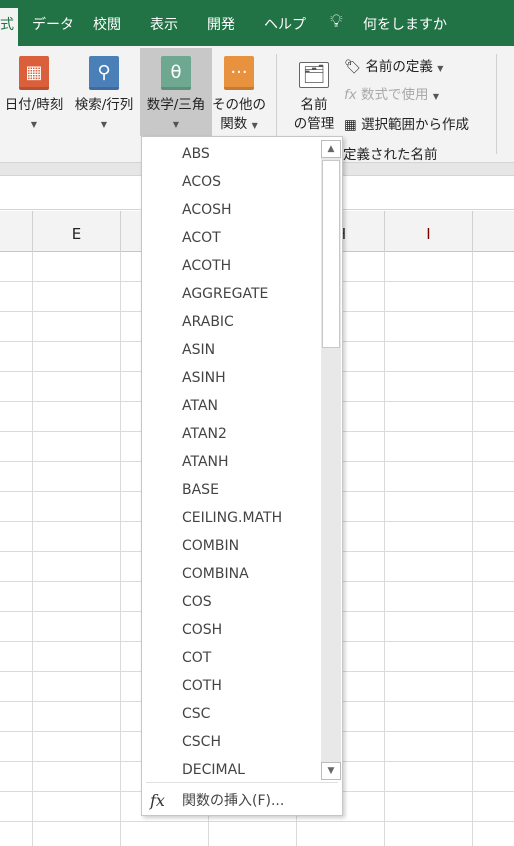  What do you see at coordinates (225, 294) in the screenshot?
I see `function-item-aggregate: AGGREGATE` at bounding box center [225, 294].